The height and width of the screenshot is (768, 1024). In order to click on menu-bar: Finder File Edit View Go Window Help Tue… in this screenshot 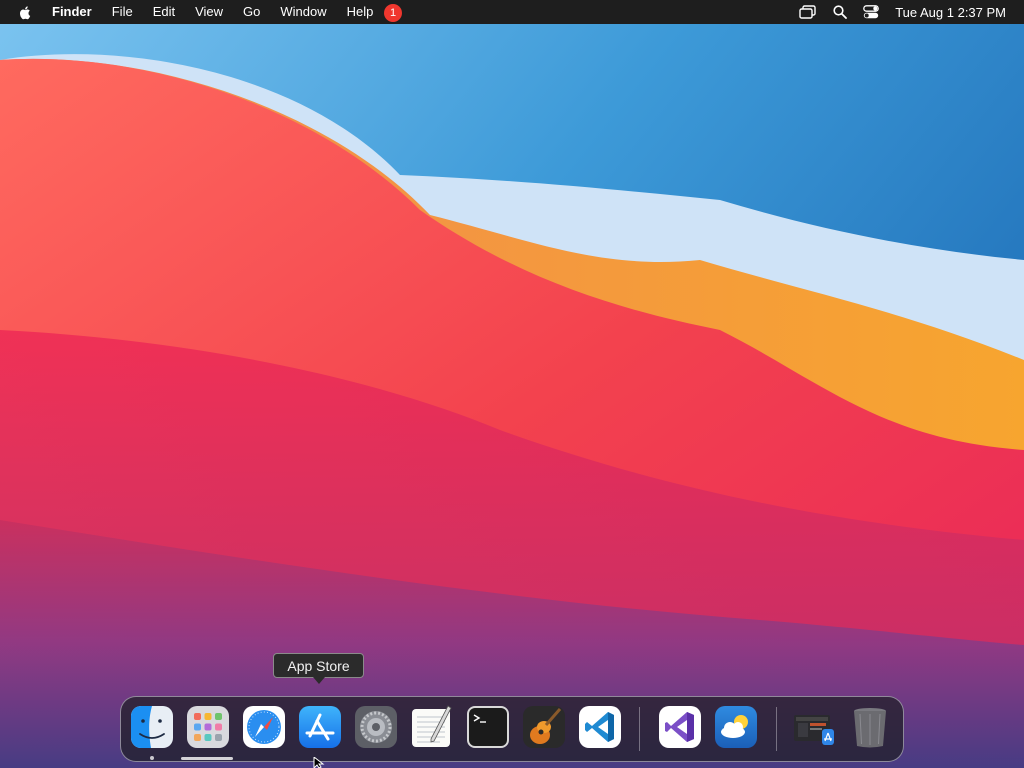, I will do `click(512, 12)`.